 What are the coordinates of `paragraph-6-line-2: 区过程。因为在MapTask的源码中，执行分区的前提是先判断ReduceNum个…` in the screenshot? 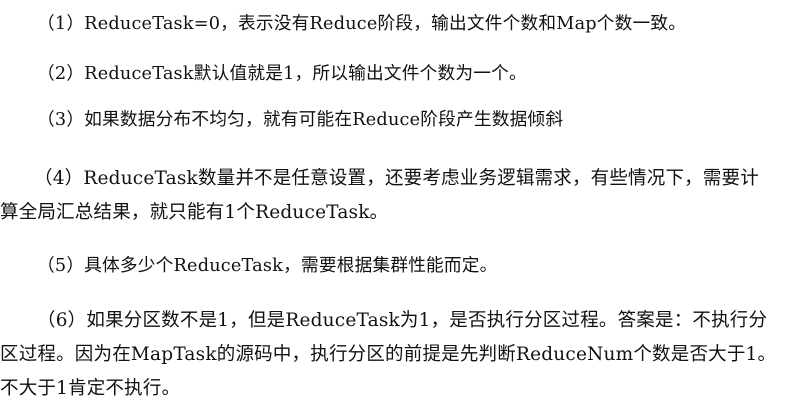 It's located at (388, 354).